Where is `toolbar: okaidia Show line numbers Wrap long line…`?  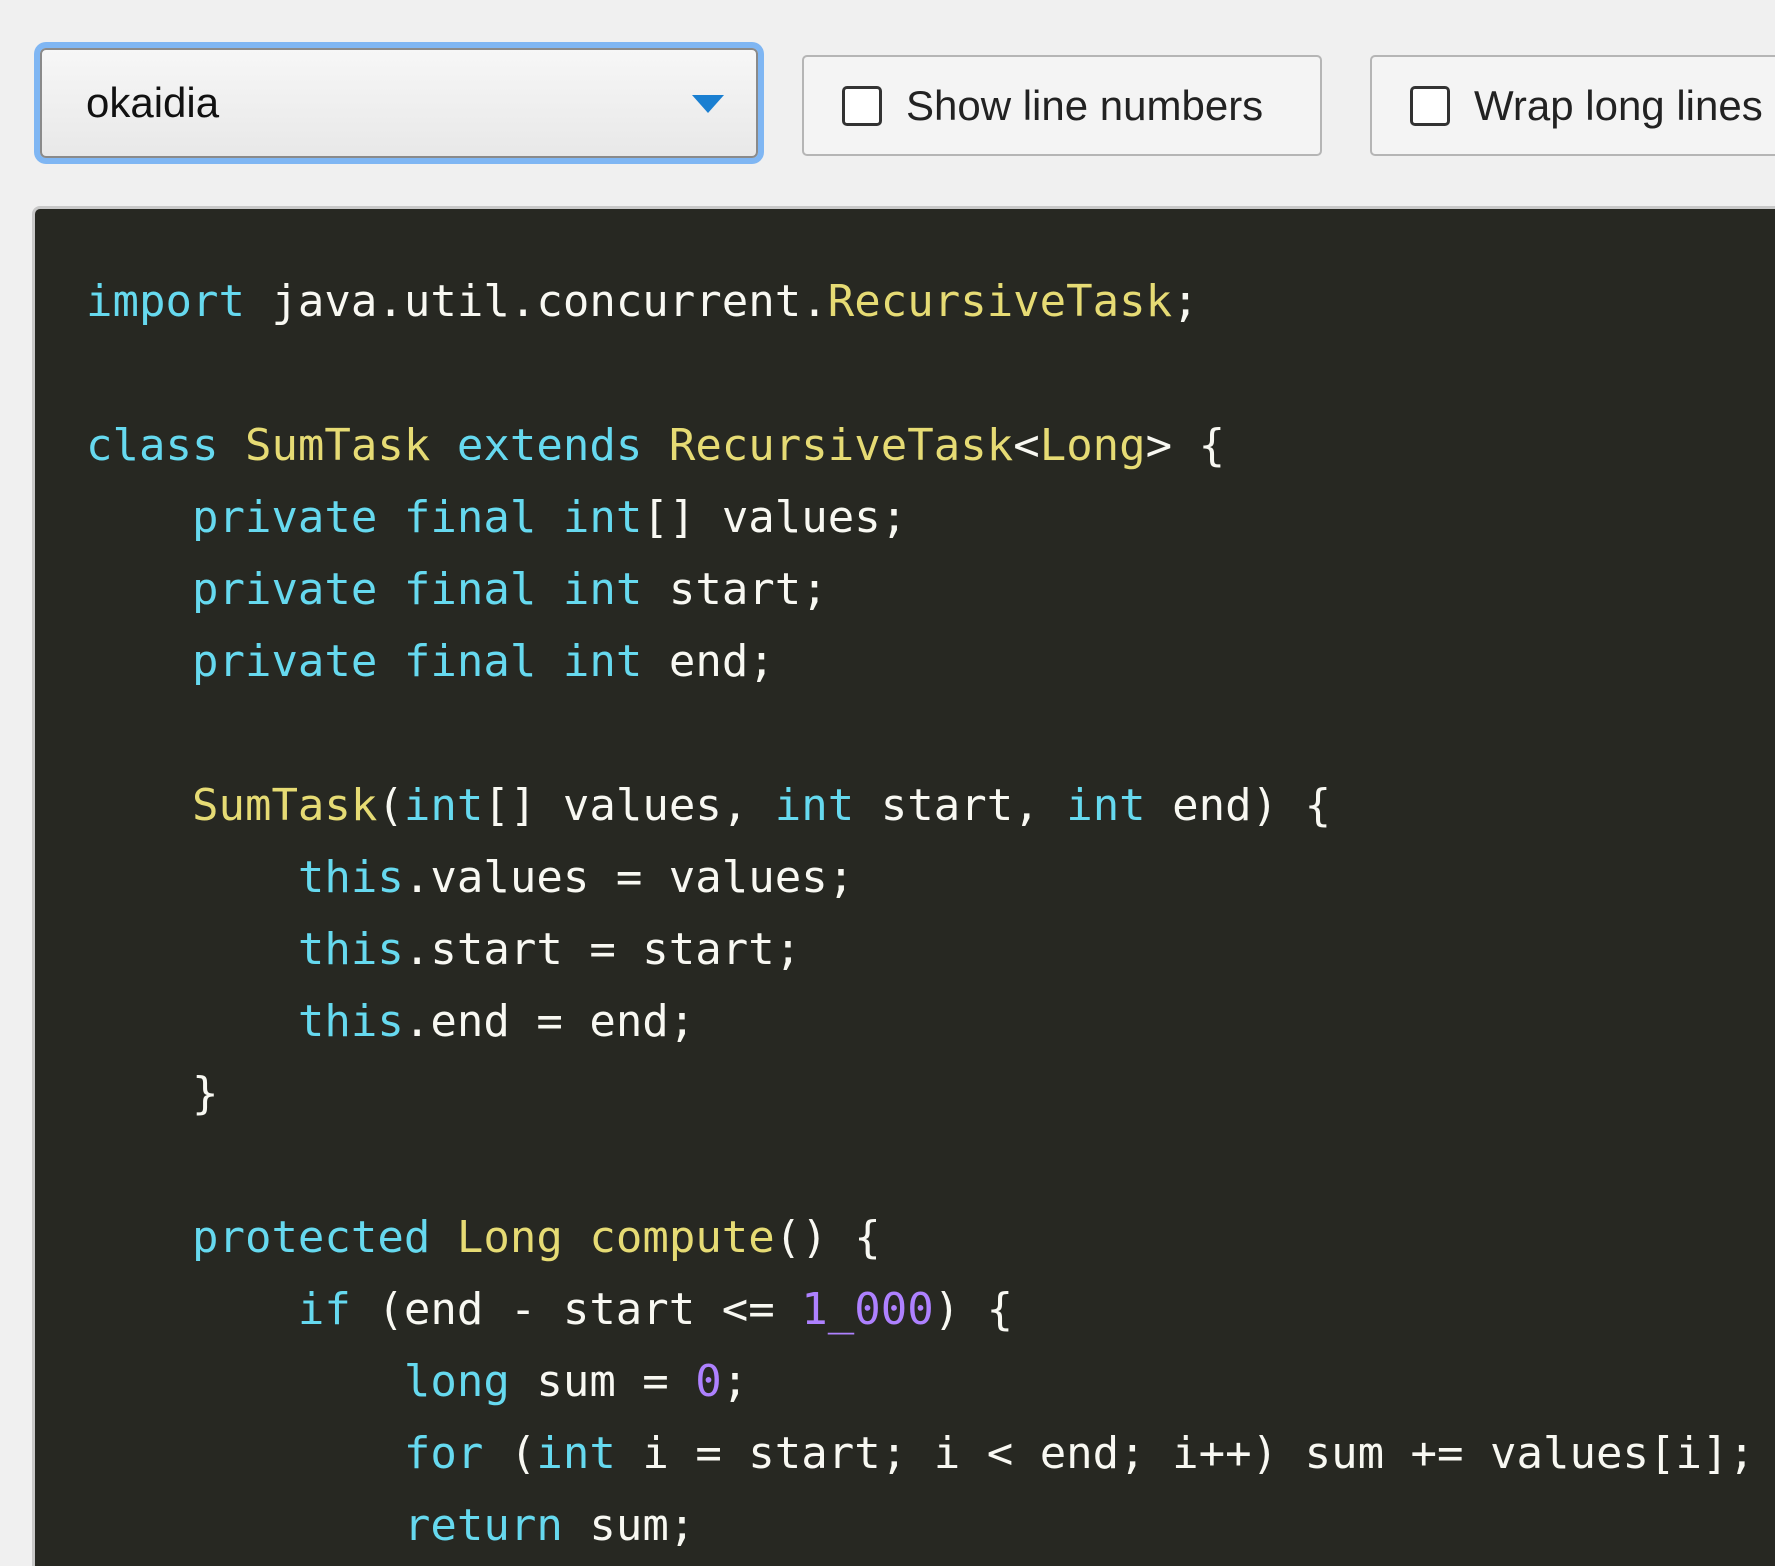 toolbar: okaidia Show line numbers Wrap long line… is located at coordinates (887, 100).